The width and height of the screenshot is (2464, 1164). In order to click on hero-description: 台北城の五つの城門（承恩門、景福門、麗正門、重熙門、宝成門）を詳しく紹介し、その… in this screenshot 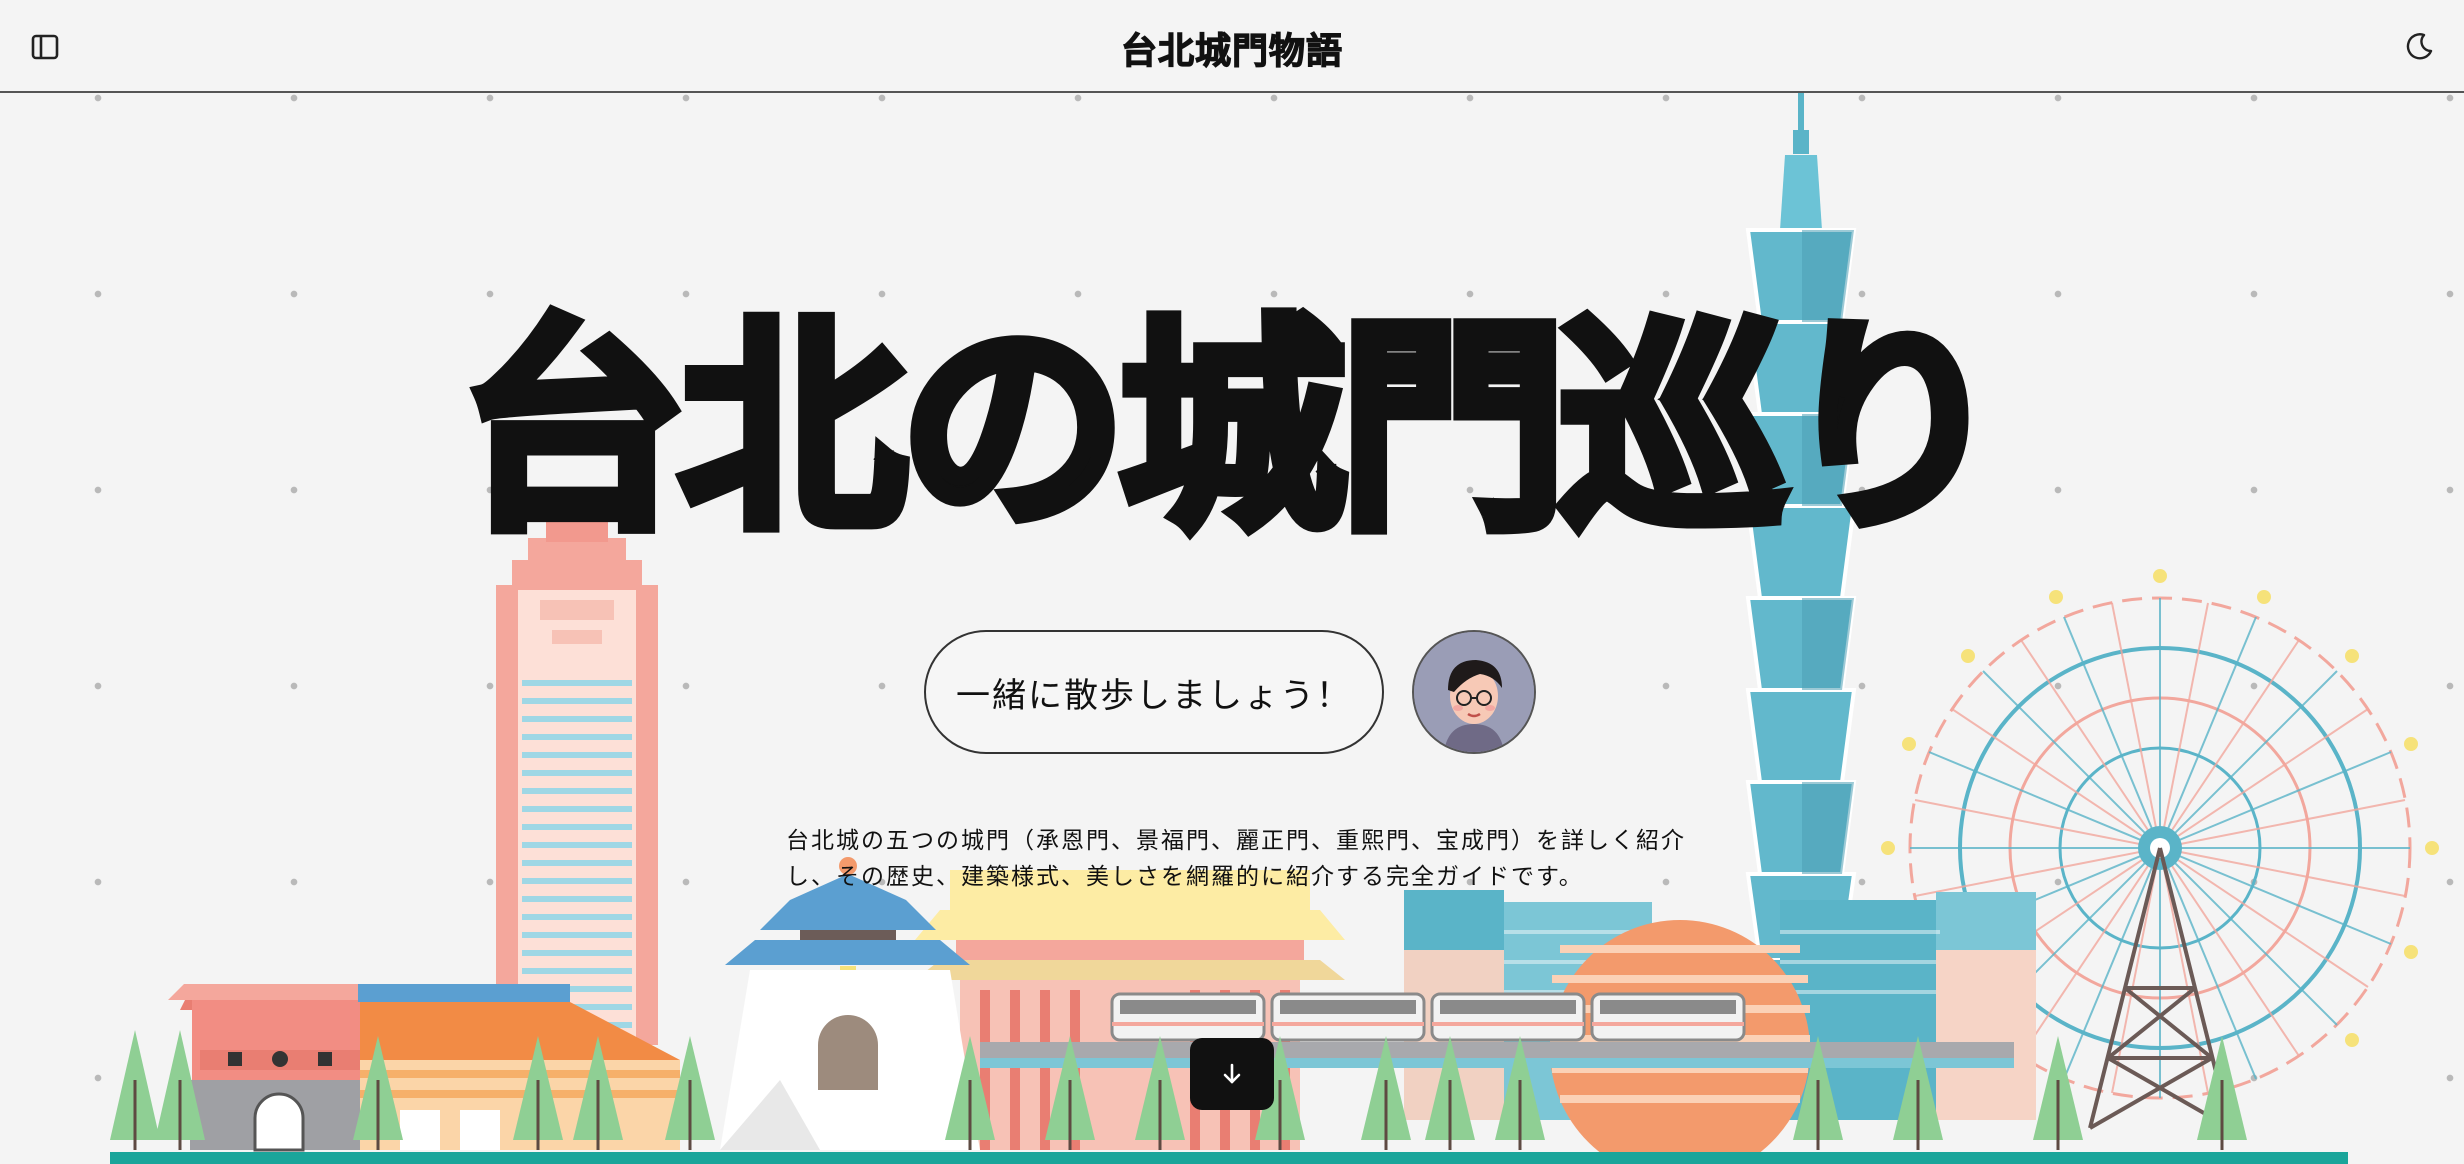, I will do `click(1236, 859)`.